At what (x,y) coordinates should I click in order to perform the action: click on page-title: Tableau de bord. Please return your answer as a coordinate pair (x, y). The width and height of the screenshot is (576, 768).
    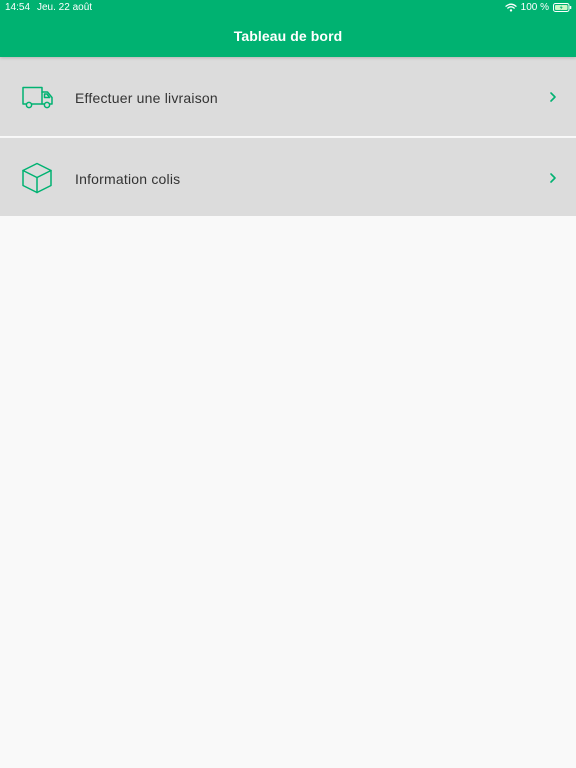
    Looking at the image, I should click on (288, 36).